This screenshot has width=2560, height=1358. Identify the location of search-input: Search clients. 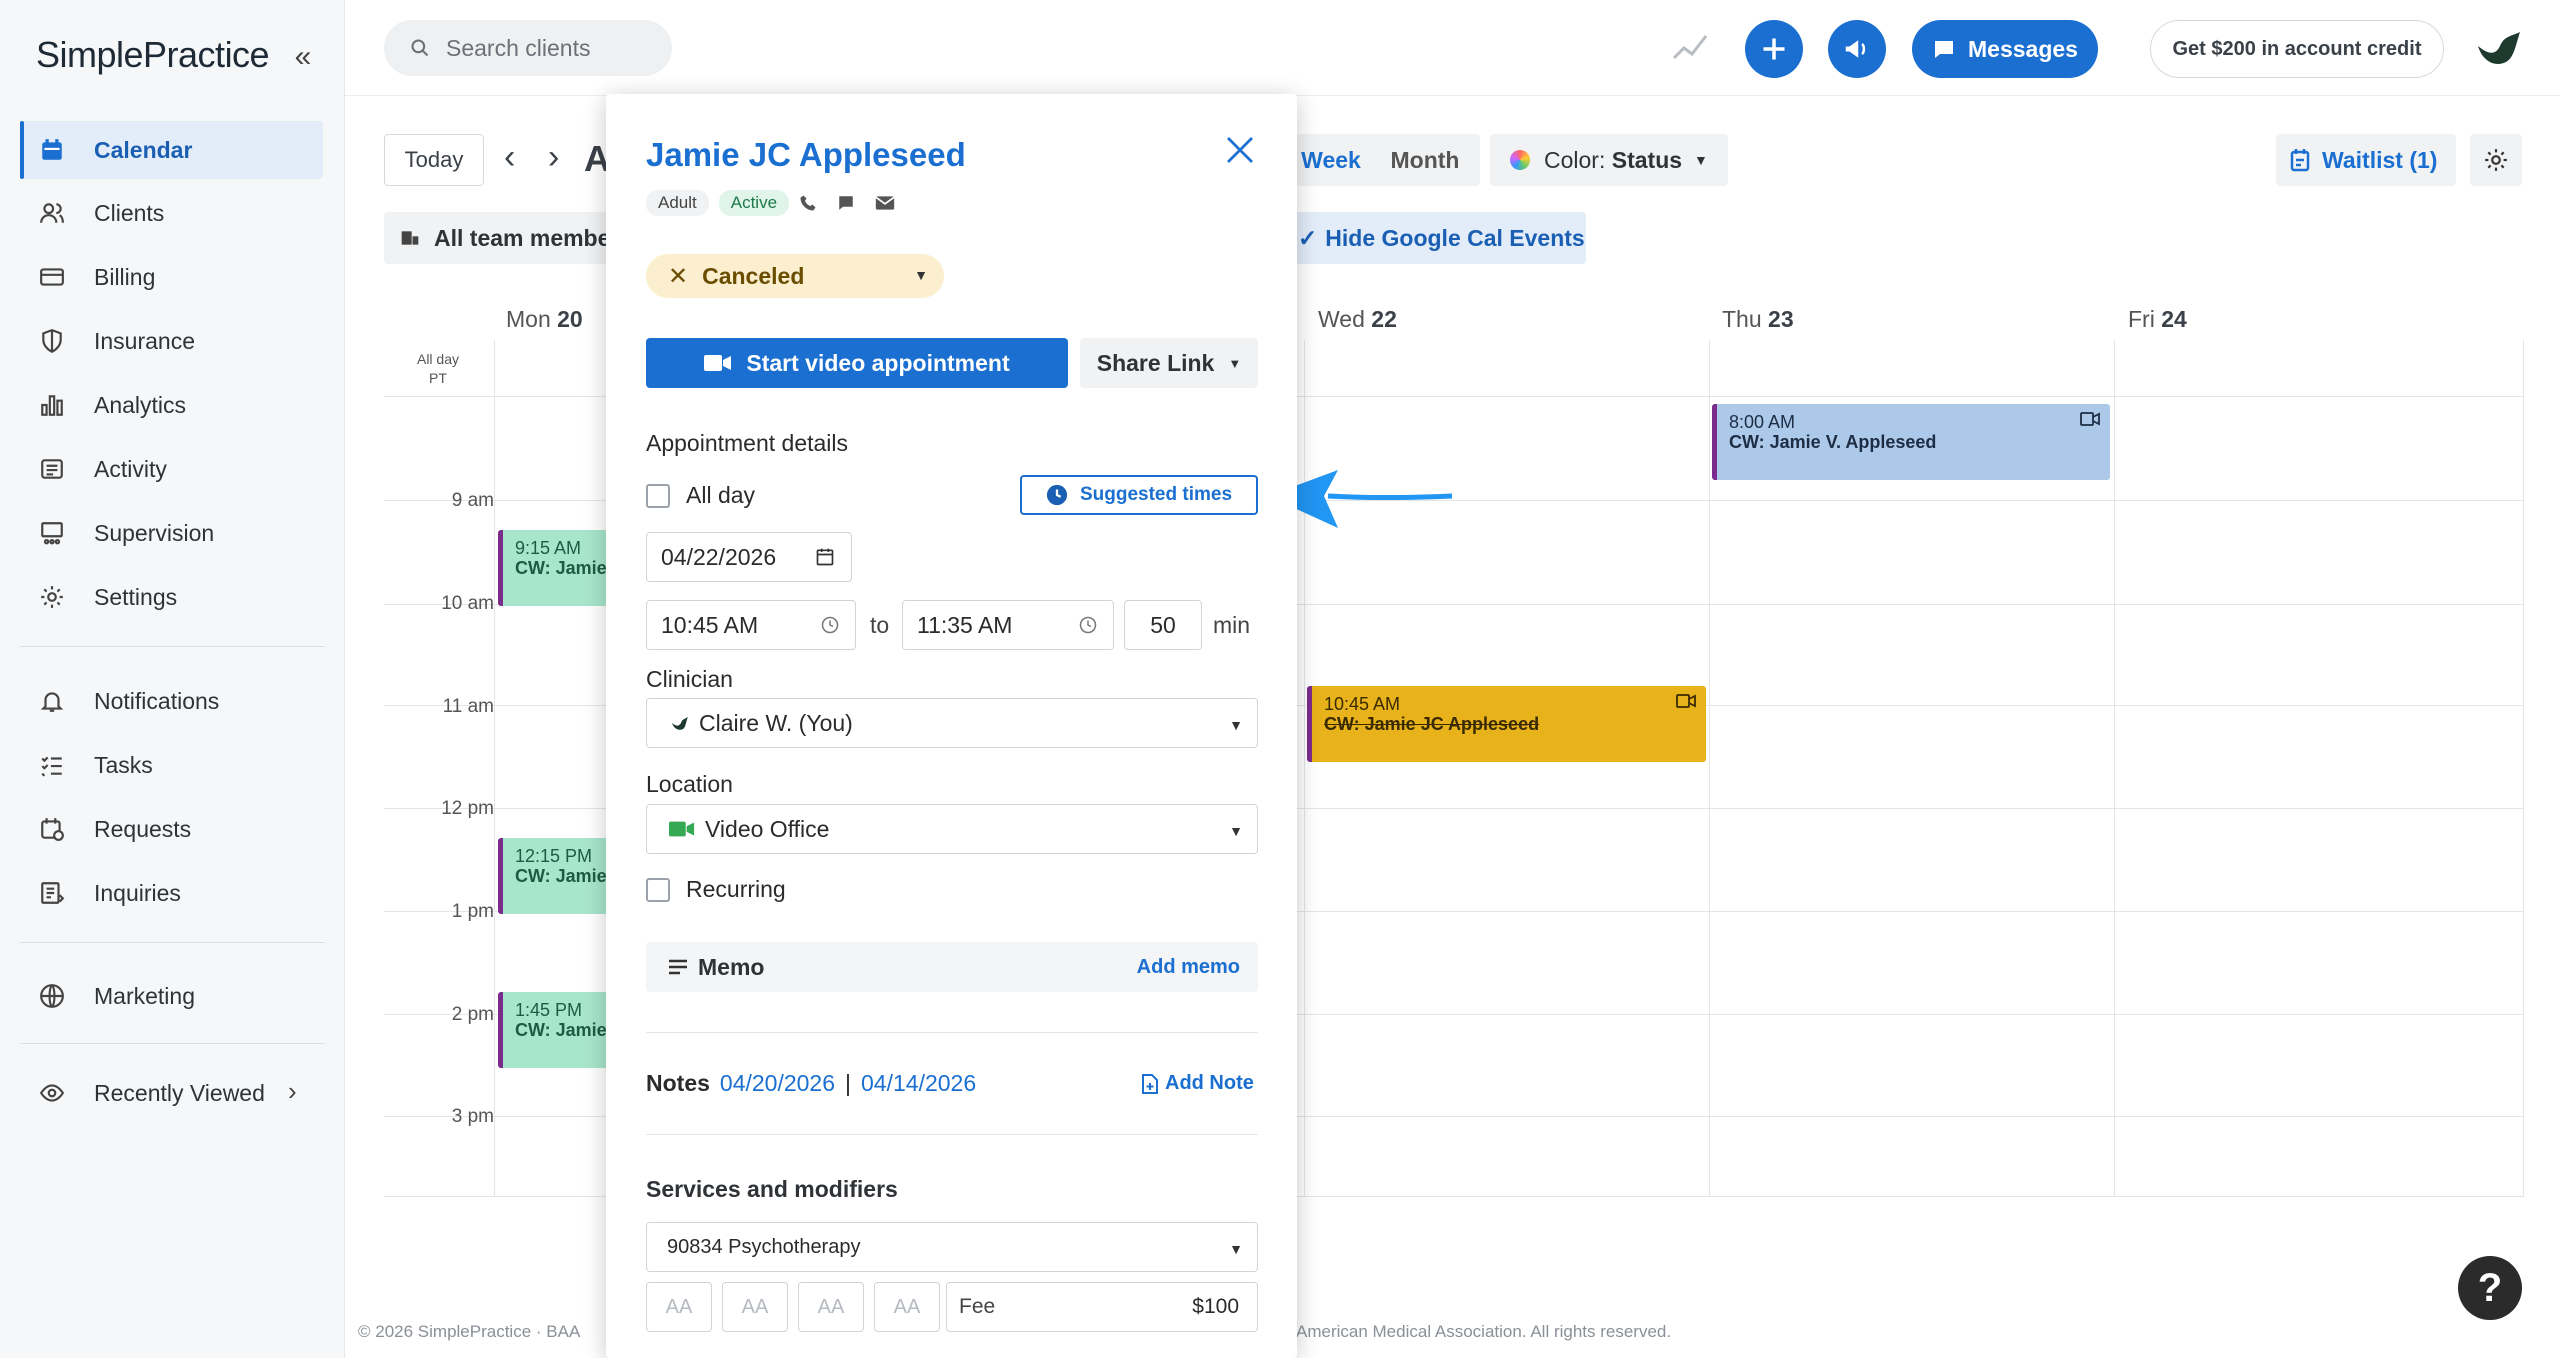
(528, 48).